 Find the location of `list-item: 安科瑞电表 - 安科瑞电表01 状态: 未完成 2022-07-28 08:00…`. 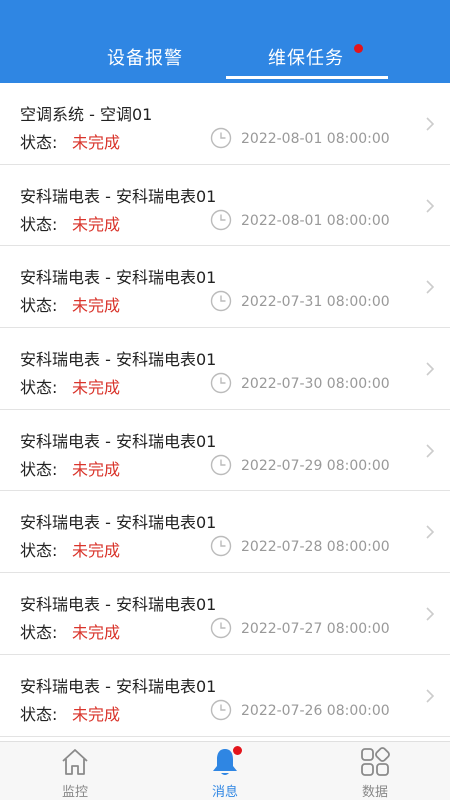

list-item: 安科瑞电表 - 安科瑞电表01 状态: 未完成 2022-07-28 08:00… is located at coordinates (225, 532).